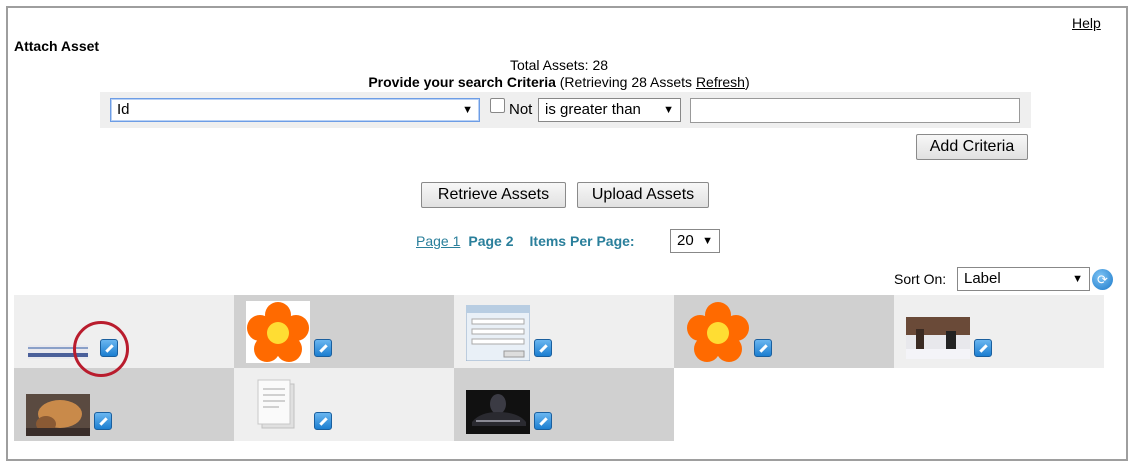 This screenshot has width=1133, height=464. I want to click on criteria-prefix: (Retrieving 28 Assets, so click(625, 82).